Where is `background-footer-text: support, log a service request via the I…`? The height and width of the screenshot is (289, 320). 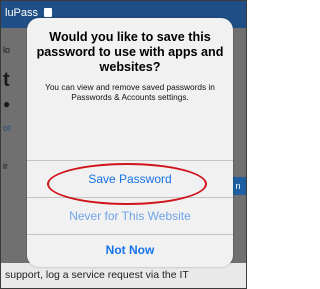 background-footer-text: support, log a service request via the I… is located at coordinates (97, 275).